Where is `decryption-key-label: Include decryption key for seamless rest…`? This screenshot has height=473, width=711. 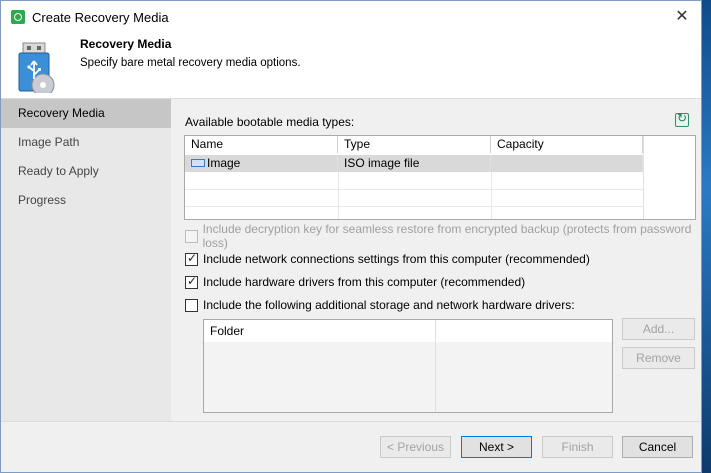 decryption-key-label: Include decryption key for seamless rest… is located at coordinates (447, 236).